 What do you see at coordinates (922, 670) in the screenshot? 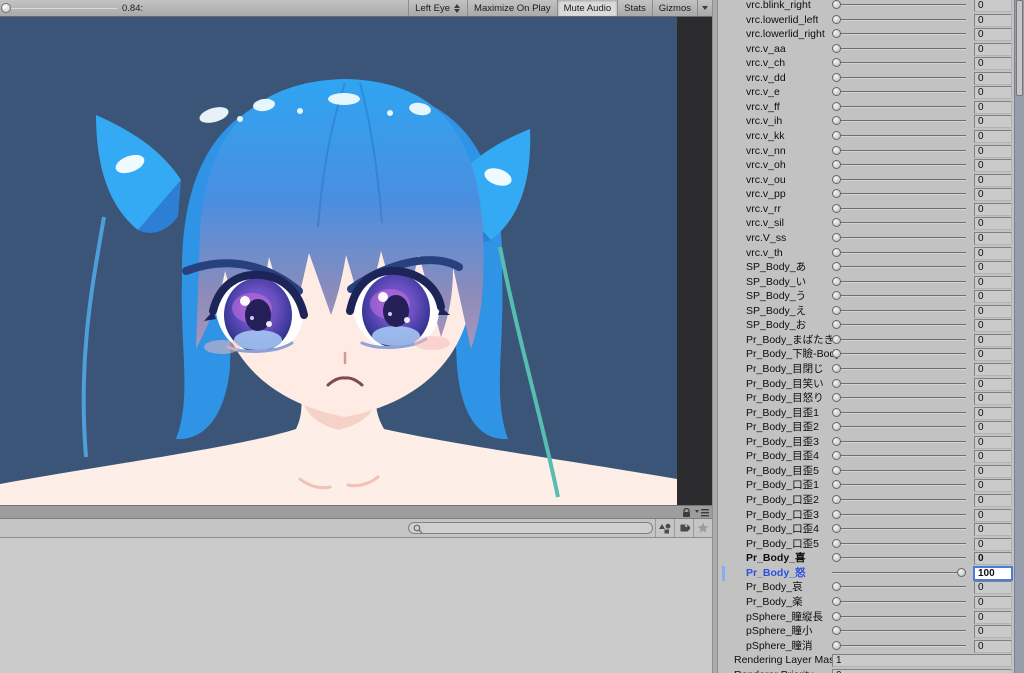
I see `property-value-field: 0` at bounding box center [922, 670].